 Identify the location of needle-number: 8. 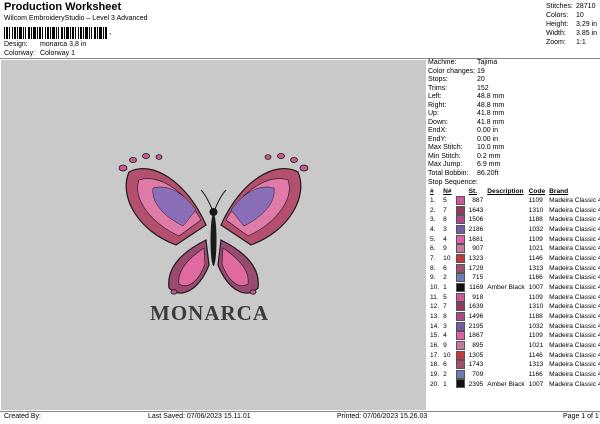
(445, 220).